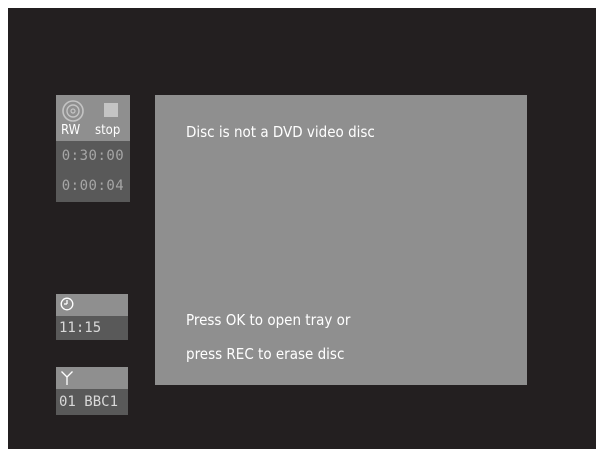  I want to click on total-time-display: 0:30:00, so click(93, 156).